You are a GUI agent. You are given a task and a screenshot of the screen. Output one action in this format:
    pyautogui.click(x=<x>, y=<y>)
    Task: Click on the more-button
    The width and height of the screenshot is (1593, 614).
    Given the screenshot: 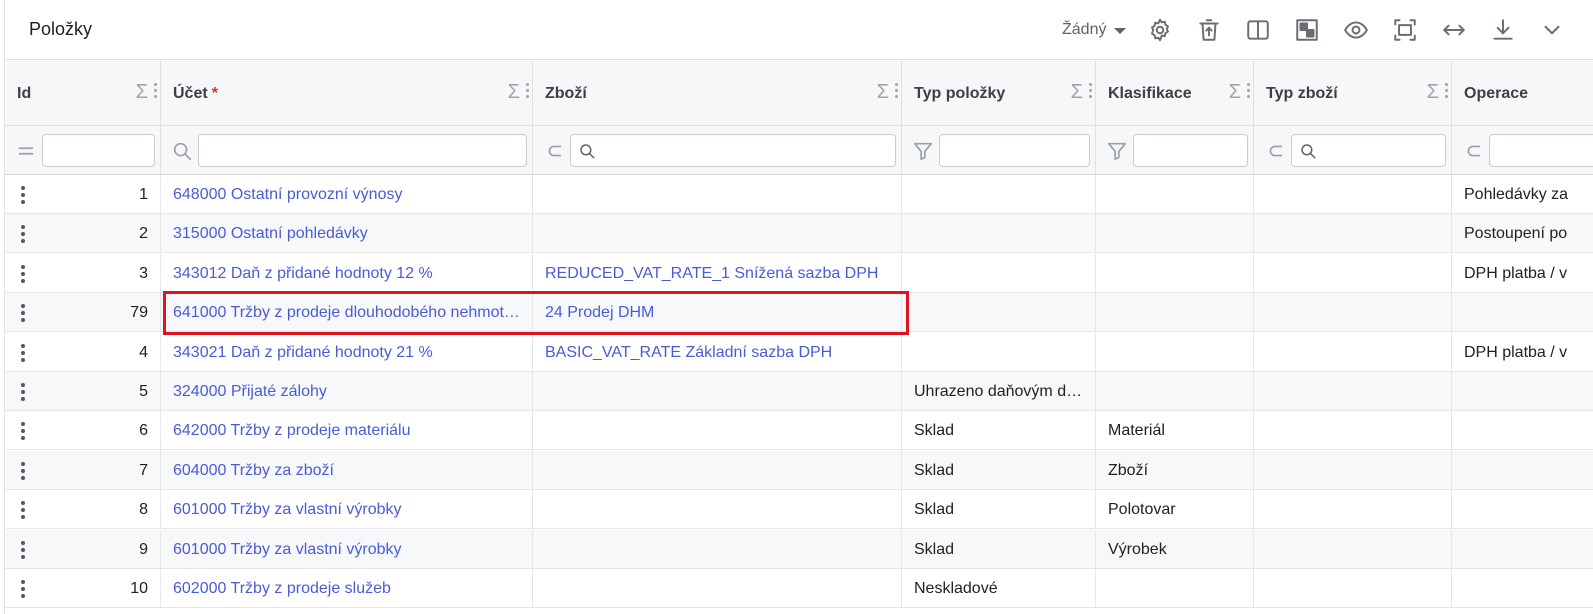 What is the action you would take?
    pyautogui.click(x=1552, y=30)
    